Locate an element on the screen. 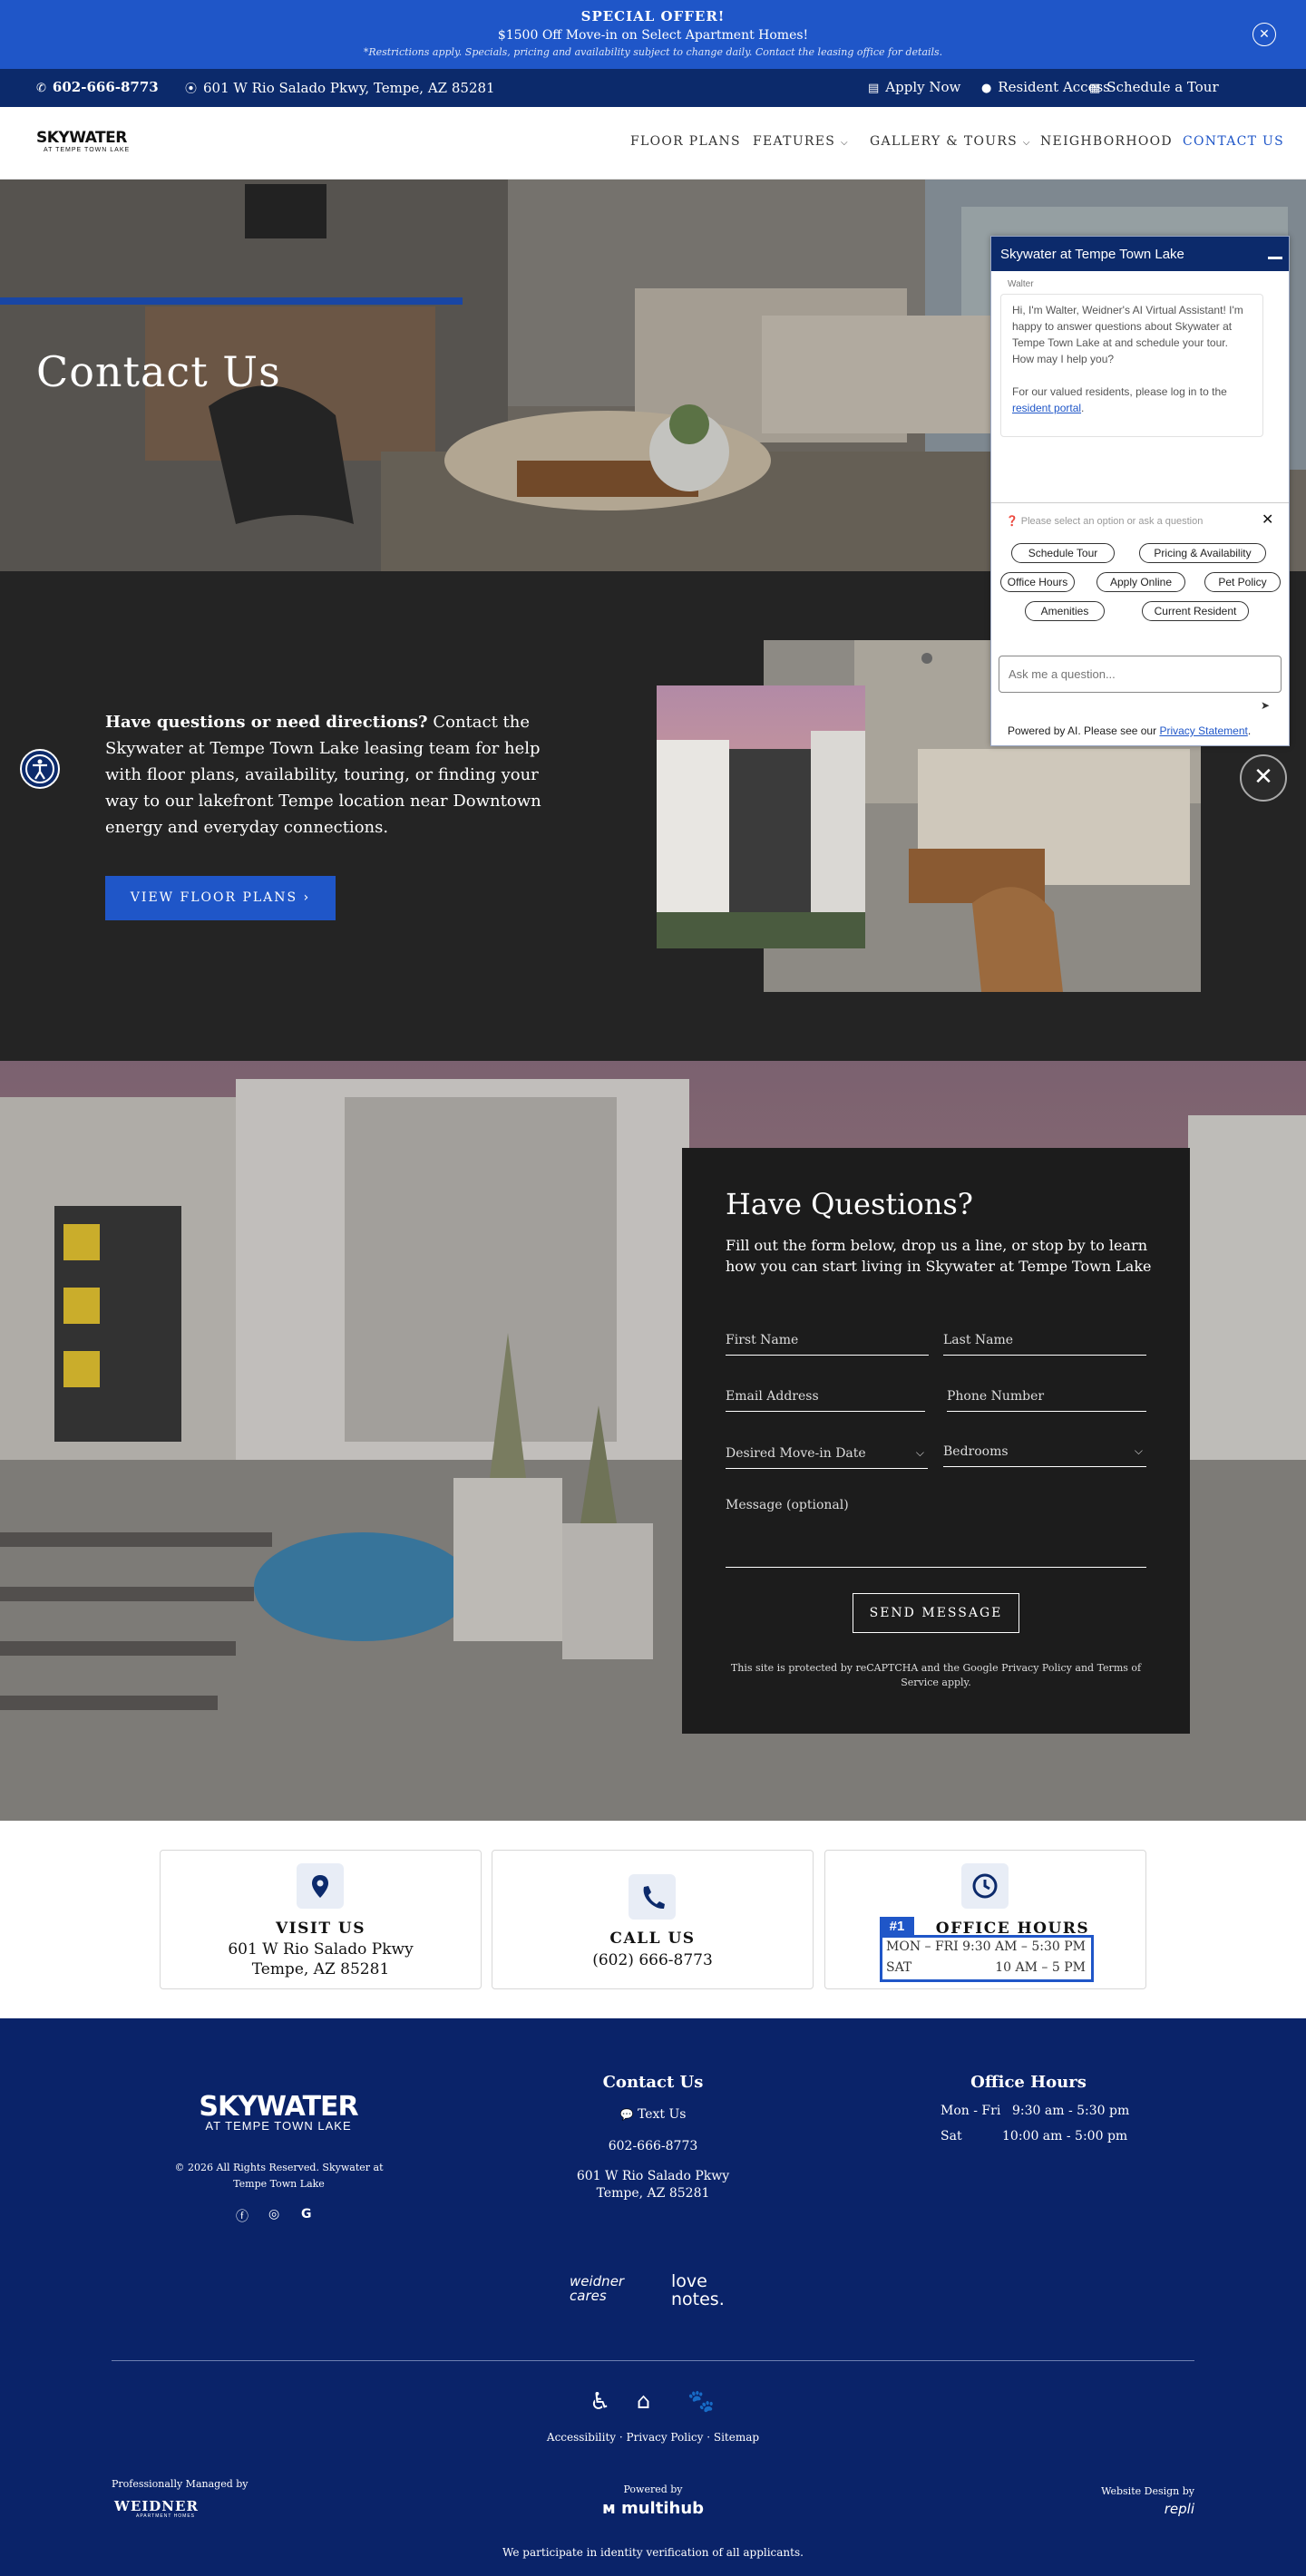 Image resolution: width=1306 pixels, height=2576 pixels. privacy-policy-link: Privacy Policy is located at coordinates (665, 2437).